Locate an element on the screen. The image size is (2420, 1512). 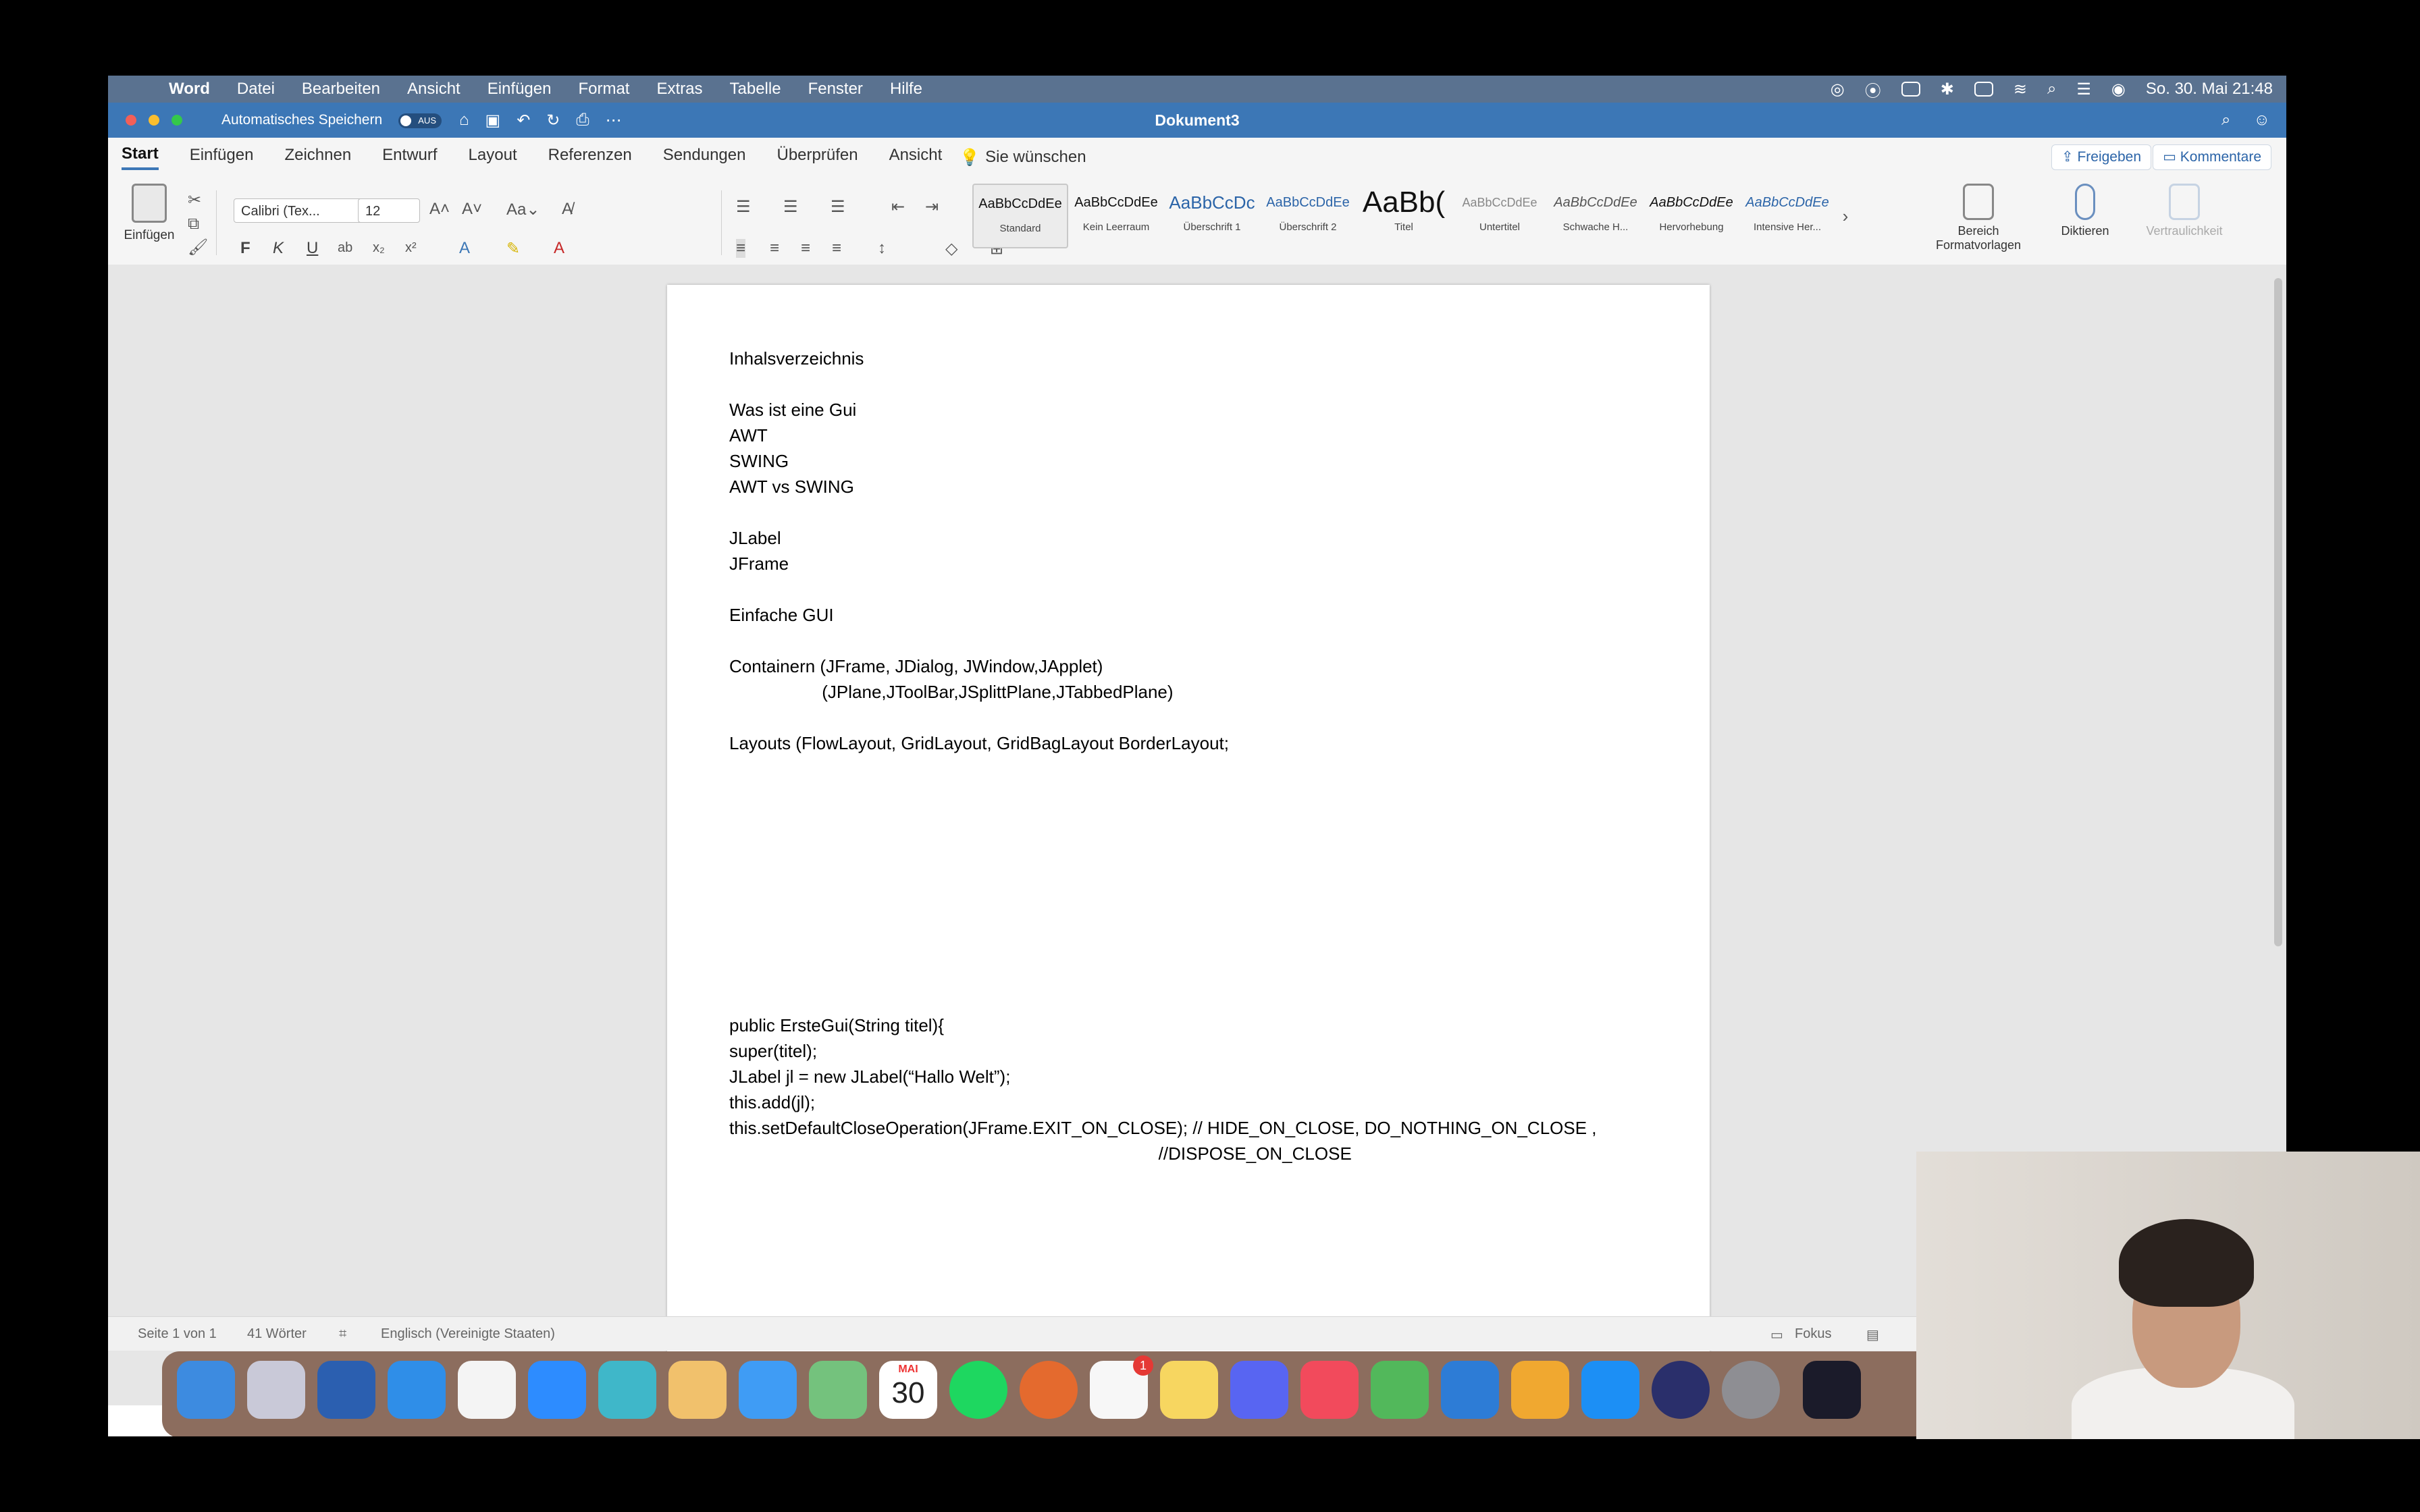
document-line: super(titel); is located at coordinates (1163, 1051).